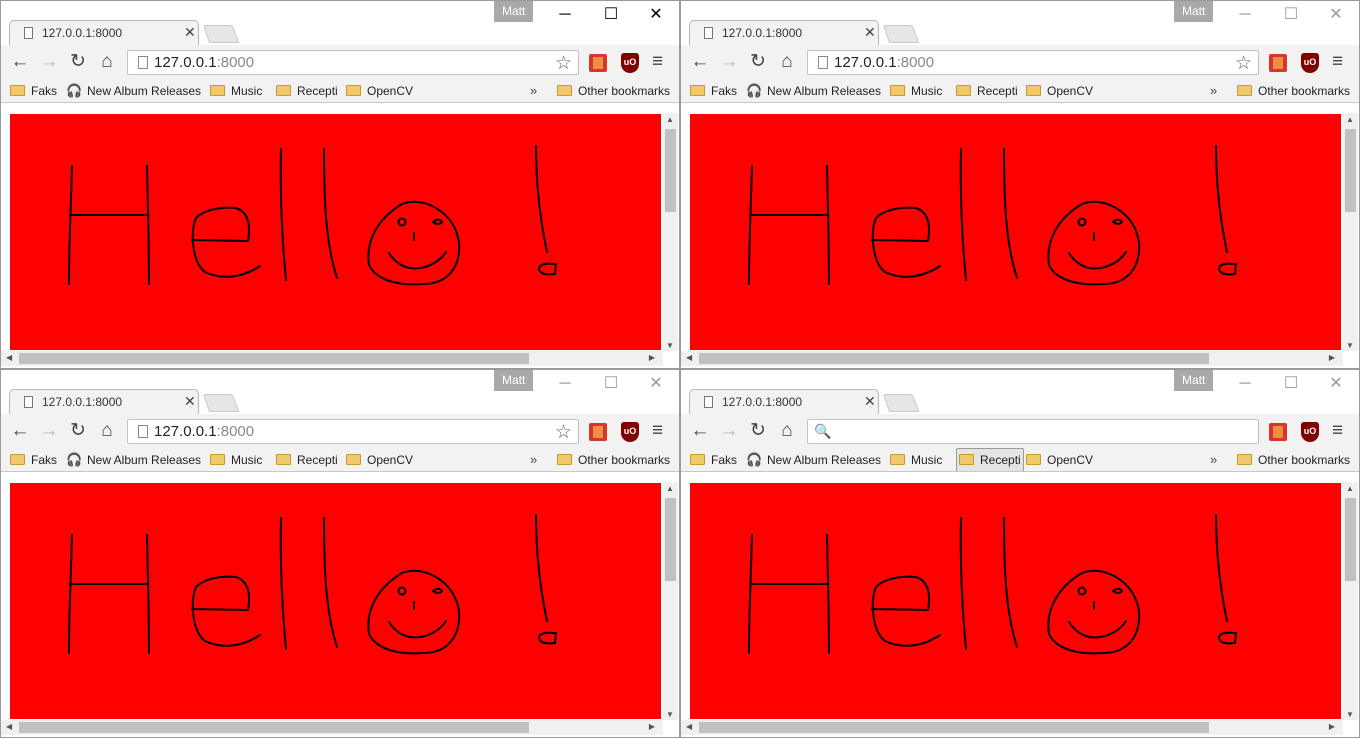  Describe the element at coordinates (1033, 431) in the screenshot. I see `address-bar: 🔍` at that location.